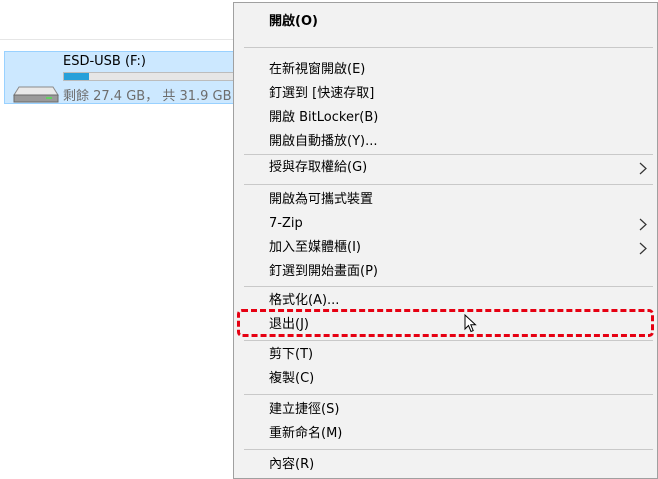 The height and width of the screenshot is (479, 658). What do you see at coordinates (315, 247) in the screenshot?
I see `menu-item-label: 加入至媒體櫃(I)` at bounding box center [315, 247].